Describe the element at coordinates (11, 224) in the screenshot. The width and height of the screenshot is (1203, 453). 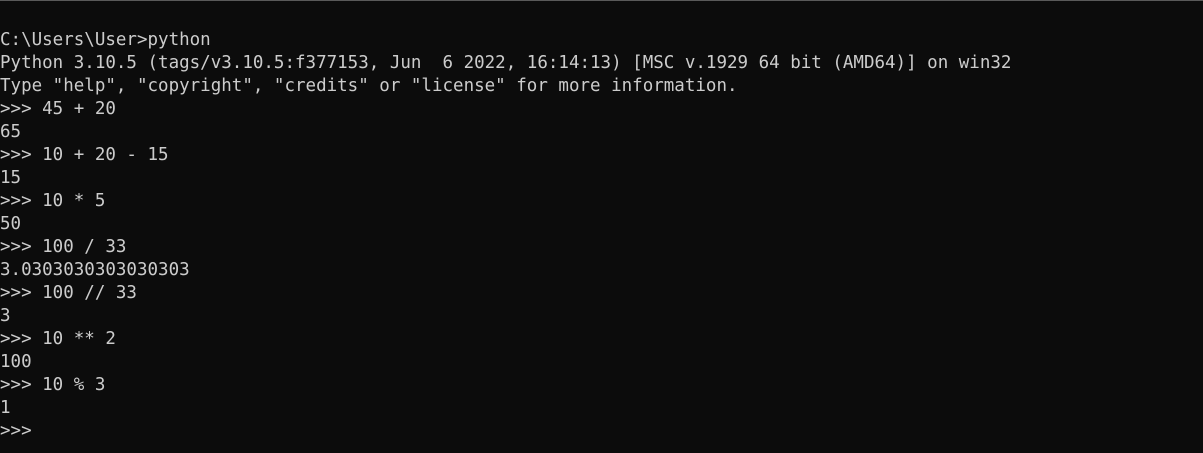
I see `repl-output-line: 50` at that location.